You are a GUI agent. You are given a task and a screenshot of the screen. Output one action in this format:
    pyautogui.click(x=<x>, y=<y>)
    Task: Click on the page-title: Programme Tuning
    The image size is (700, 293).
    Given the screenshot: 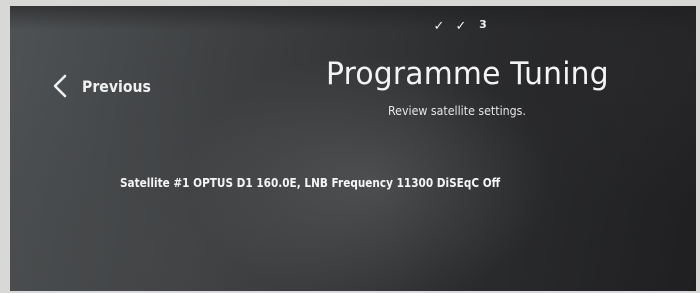 What is the action you would take?
    pyautogui.click(x=467, y=74)
    